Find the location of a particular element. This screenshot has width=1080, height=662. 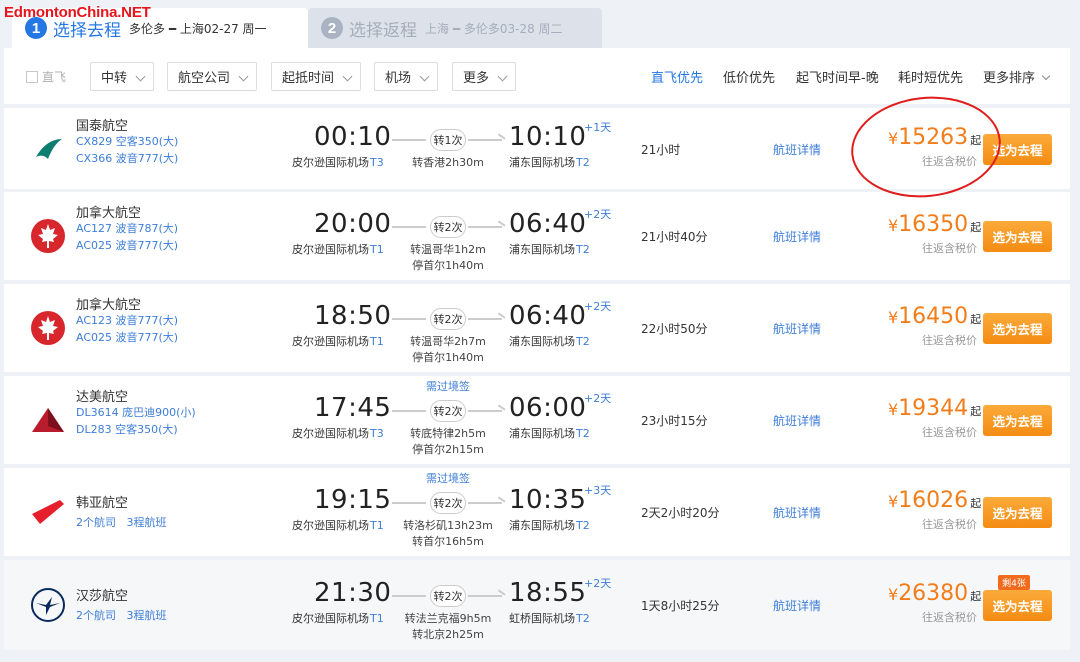

more-dropdown: 更多 is located at coordinates (484, 76).